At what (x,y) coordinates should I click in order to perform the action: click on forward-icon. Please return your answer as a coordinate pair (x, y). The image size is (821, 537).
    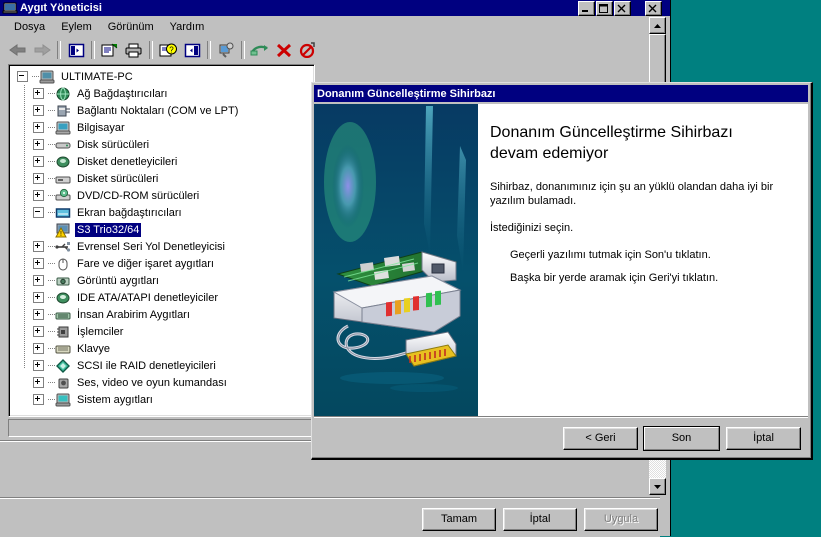
    Looking at the image, I should click on (42, 50).